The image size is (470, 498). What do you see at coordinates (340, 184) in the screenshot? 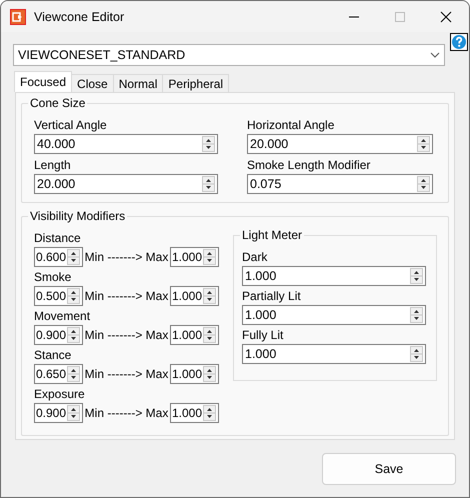
I see `number-field: 0.075` at bounding box center [340, 184].